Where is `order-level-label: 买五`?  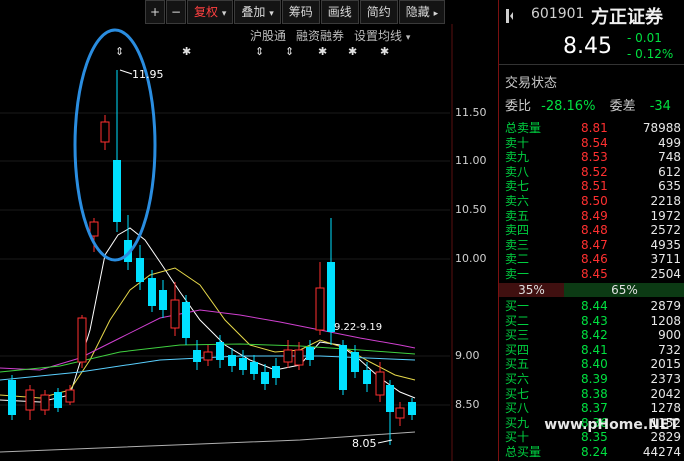
order-level-label: 买五 is located at coordinates (517, 364).